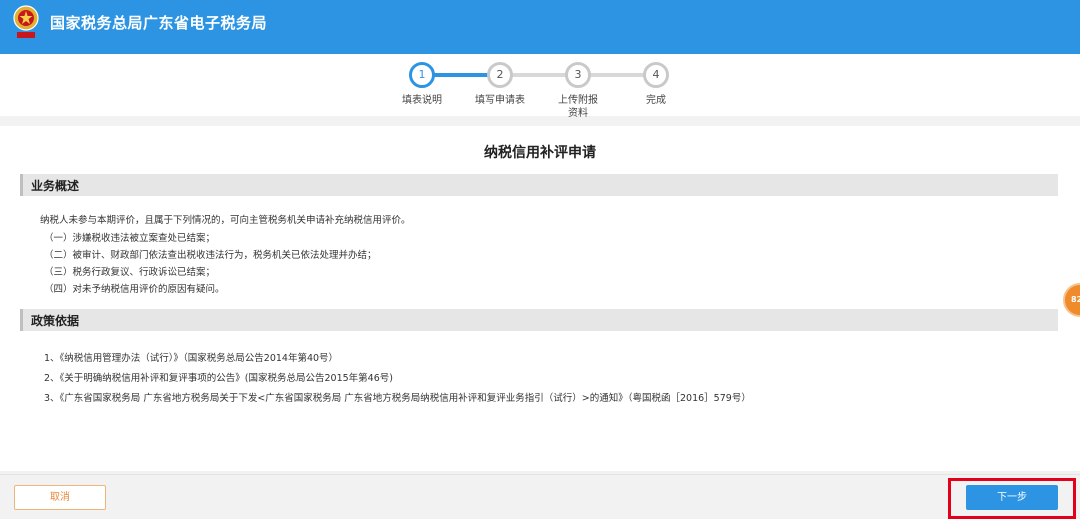 This screenshot has width=1080, height=519. What do you see at coordinates (55, 186) in the screenshot?
I see `section-overview-title: 业务概述` at bounding box center [55, 186].